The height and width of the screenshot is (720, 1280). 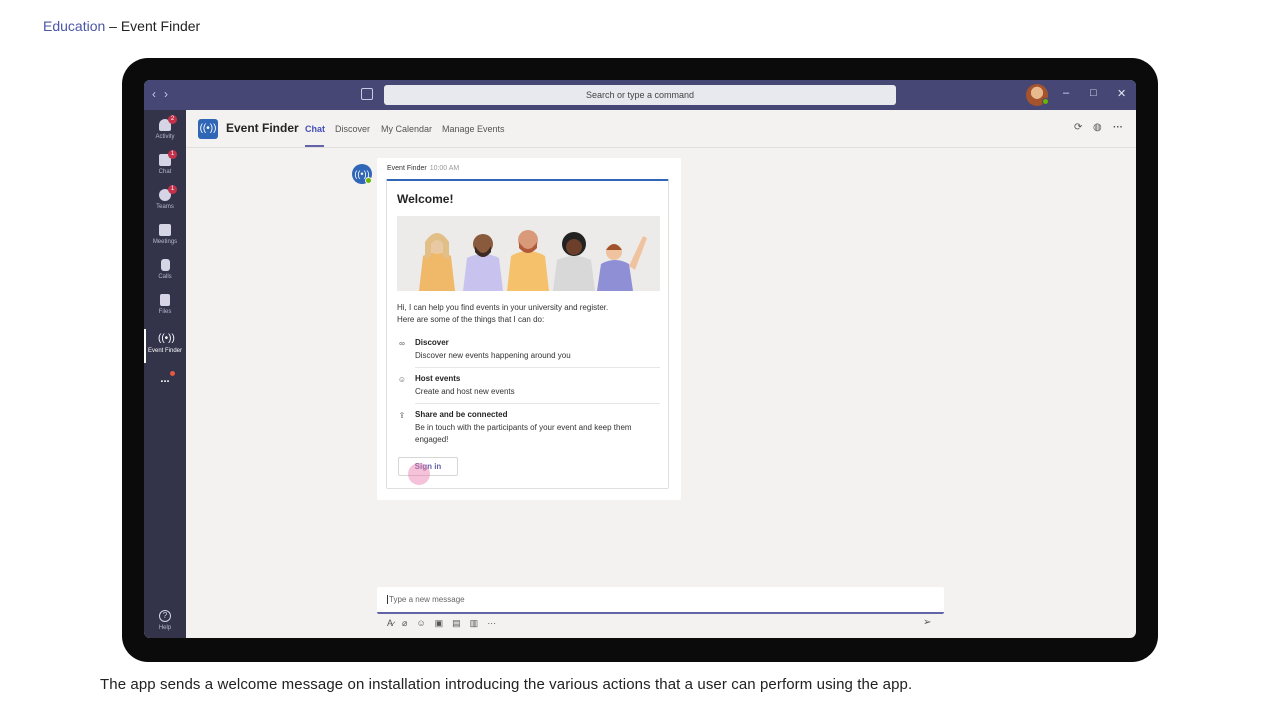 I want to click on more-compose-options-icon: ···, so click(x=491, y=623).